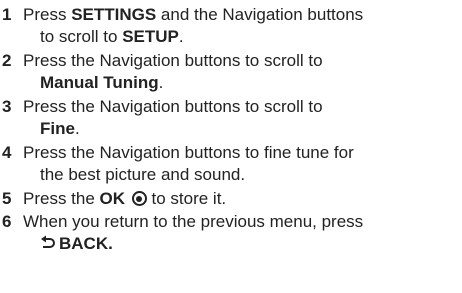 The width and height of the screenshot is (462, 293). What do you see at coordinates (48, 241) in the screenshot?
I see `back-arrow-icon` at bounding box center [48, 241].